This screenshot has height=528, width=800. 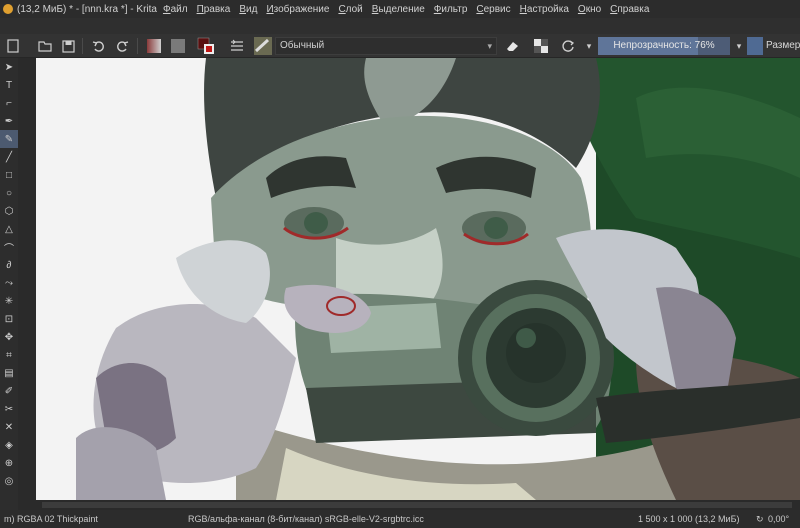 I want to click on window-title: (13,2 МиБ) * - [nnn.kra *] - Krita, so click(x=87, y=9).